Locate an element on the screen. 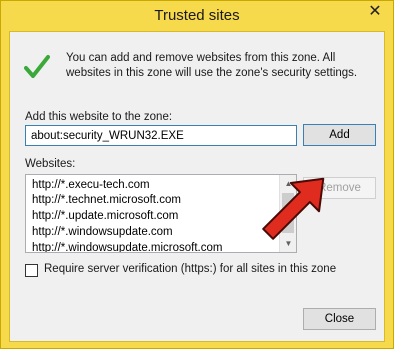 This screenshot has height=349, width=394. list-item: http://*.windowsupdate.microsoft.com is located at coordinates (127, 247).